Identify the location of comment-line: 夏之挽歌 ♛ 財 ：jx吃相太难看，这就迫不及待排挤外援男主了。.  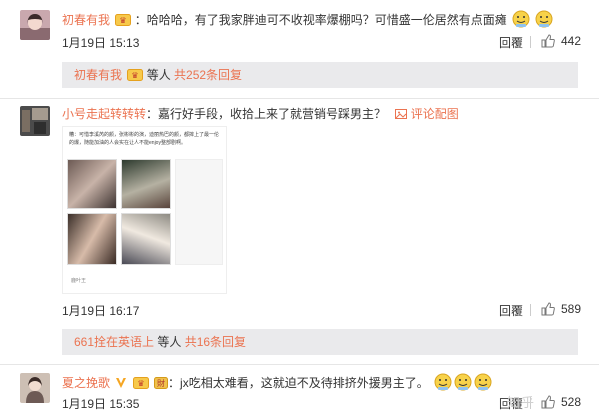
(277, 383).